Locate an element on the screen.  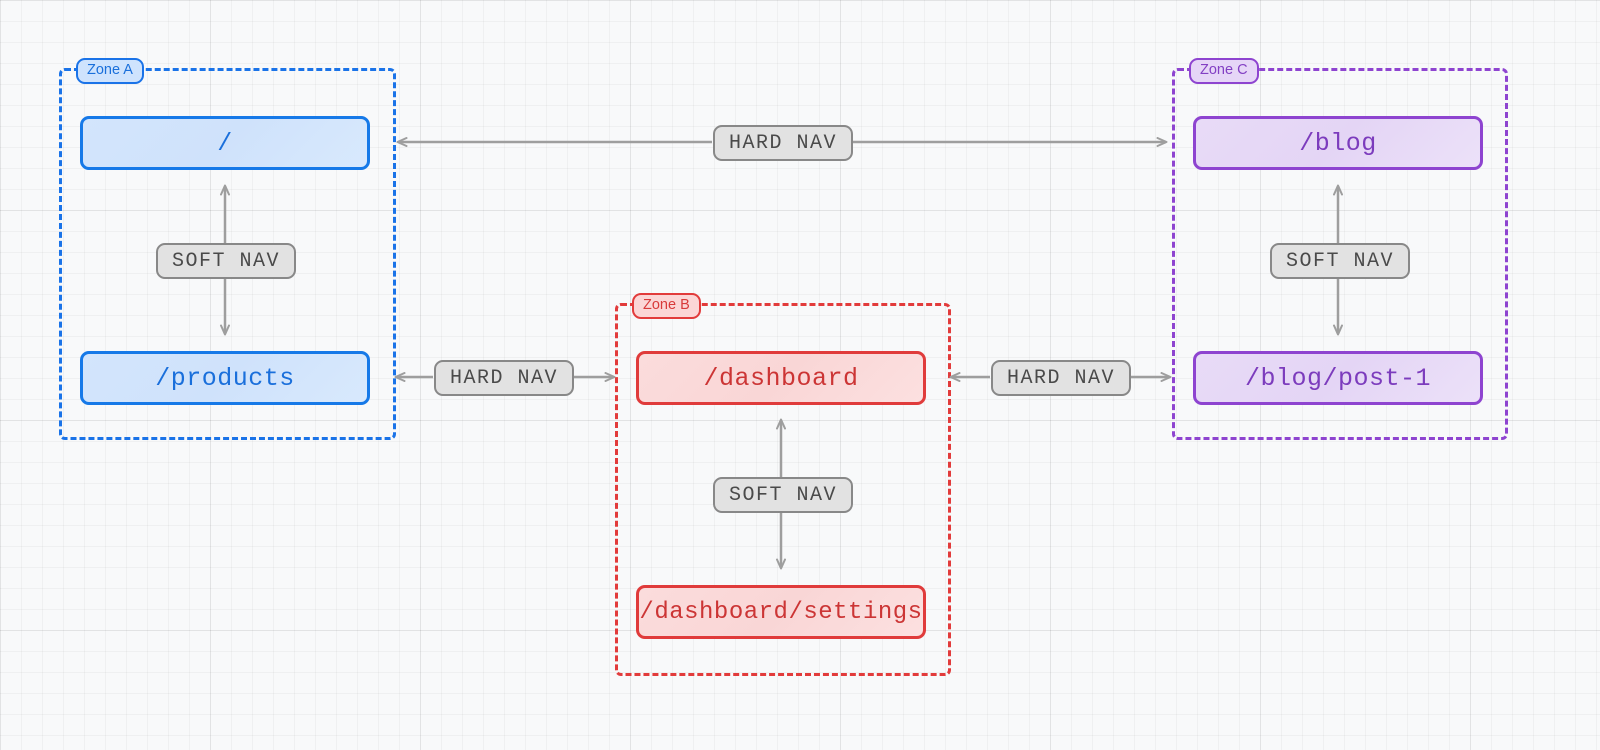
node-root-label: / is located at coordinates (225, 143).